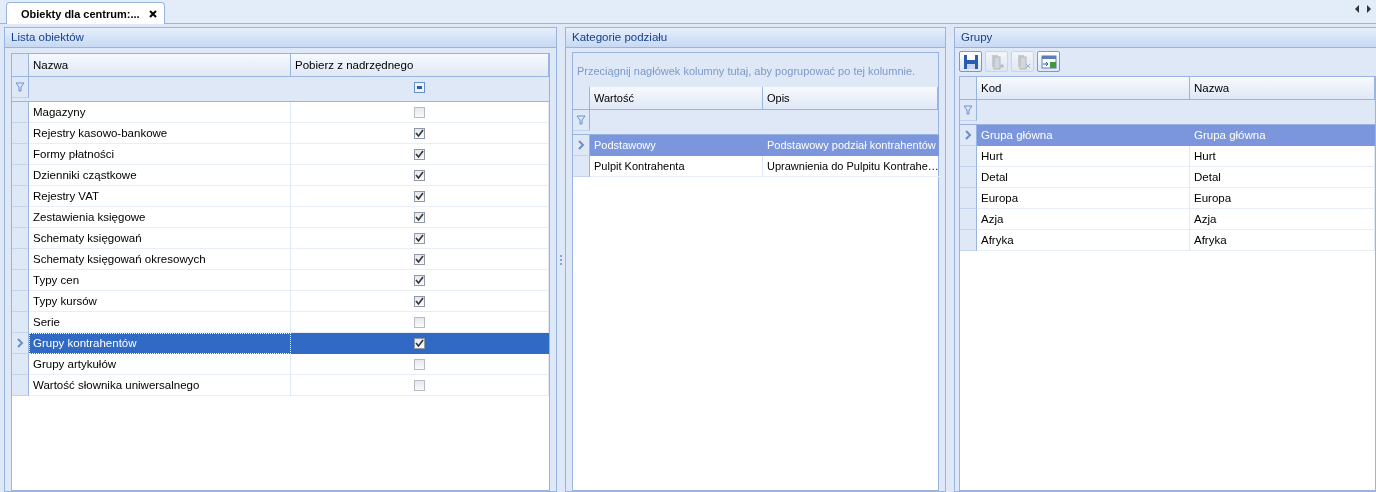 Image resolution: width=1376 pixels, height=492 pixels. Describe the element at coordinates (1357, 9) in the screenshot. I see `scroll-left-icon` at that location.